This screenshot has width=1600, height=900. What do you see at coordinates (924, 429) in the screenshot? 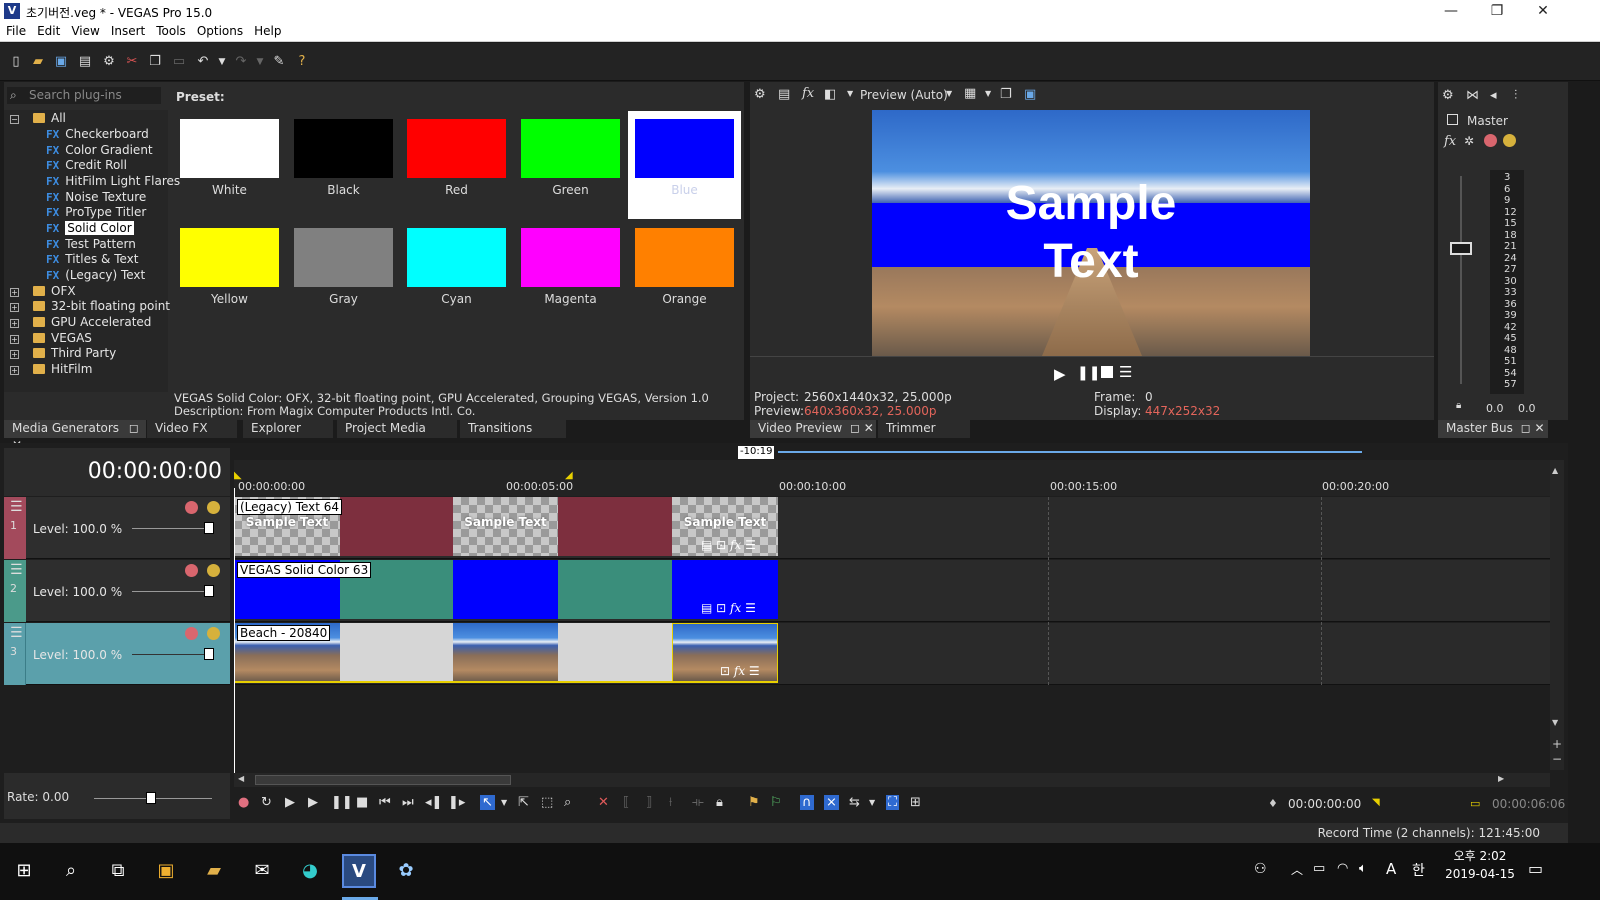
I see `tab-trimmer: Trimmer` at bounding box center [924, 429].